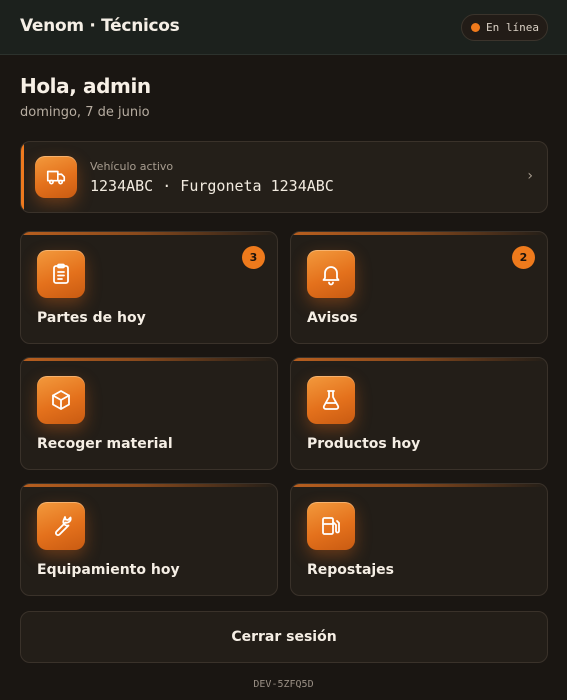  Describe the element at coordinates (85, 112) in the screenshot. I see `current-date: domingo, 7 de junio` at that location.